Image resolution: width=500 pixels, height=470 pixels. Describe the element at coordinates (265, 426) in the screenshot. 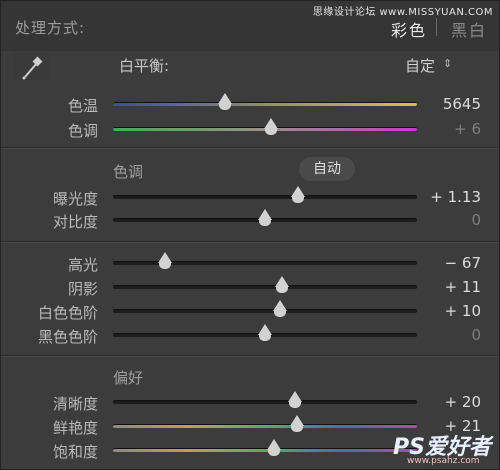

I see `vibrance-track` at that location.